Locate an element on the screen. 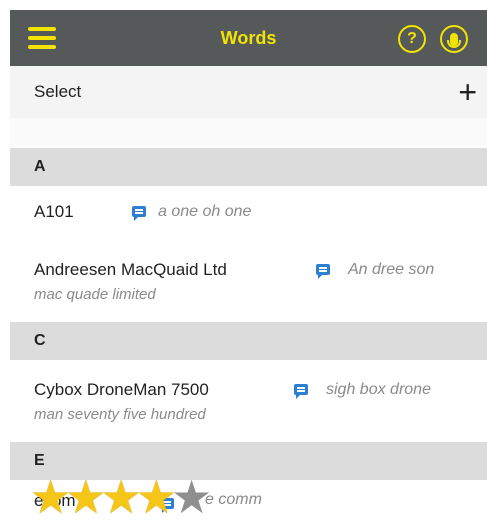  section-letter: C is located at coordinates (40, 340).